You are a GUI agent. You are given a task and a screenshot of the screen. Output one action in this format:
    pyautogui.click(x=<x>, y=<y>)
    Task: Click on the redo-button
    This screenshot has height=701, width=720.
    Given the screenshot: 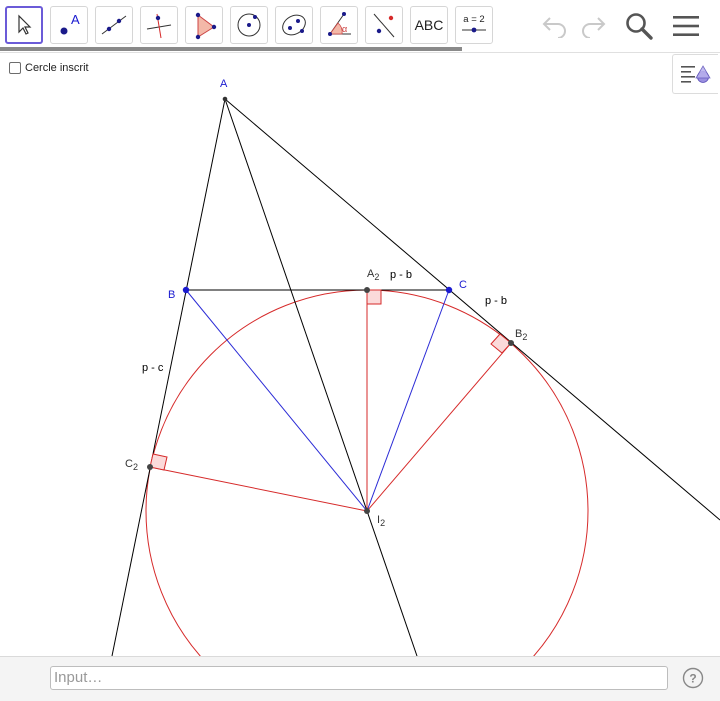 What is the action you would take?
    pyautogui.click(x=593, y=26)
    